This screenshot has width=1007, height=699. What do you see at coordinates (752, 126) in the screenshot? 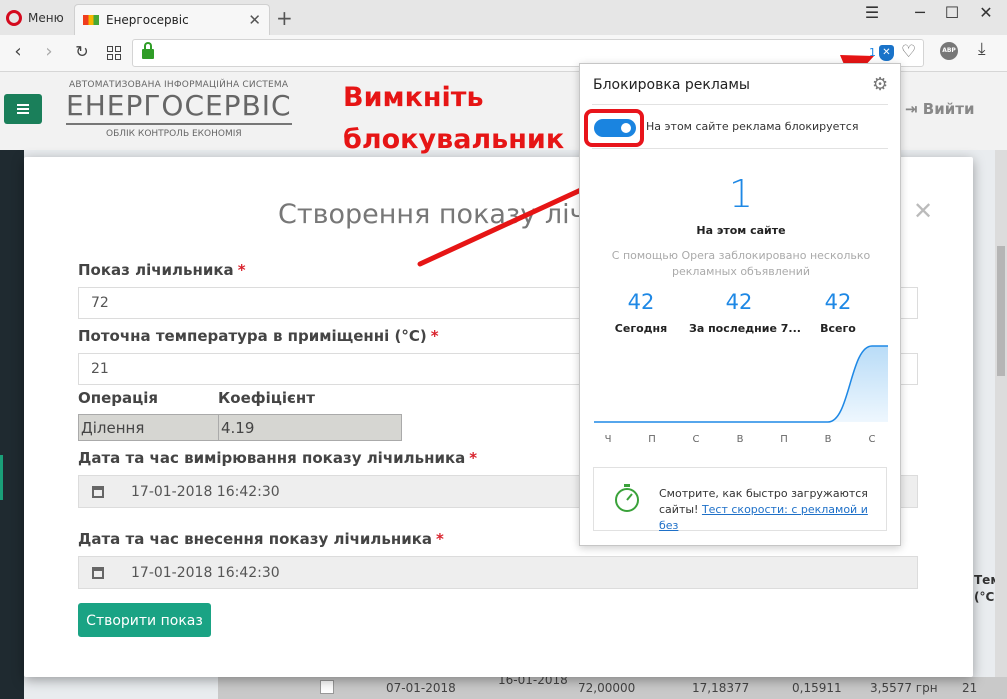
I see `block-status-text: На этом сайте реклама блокируется` at bounding box center [752, 126].